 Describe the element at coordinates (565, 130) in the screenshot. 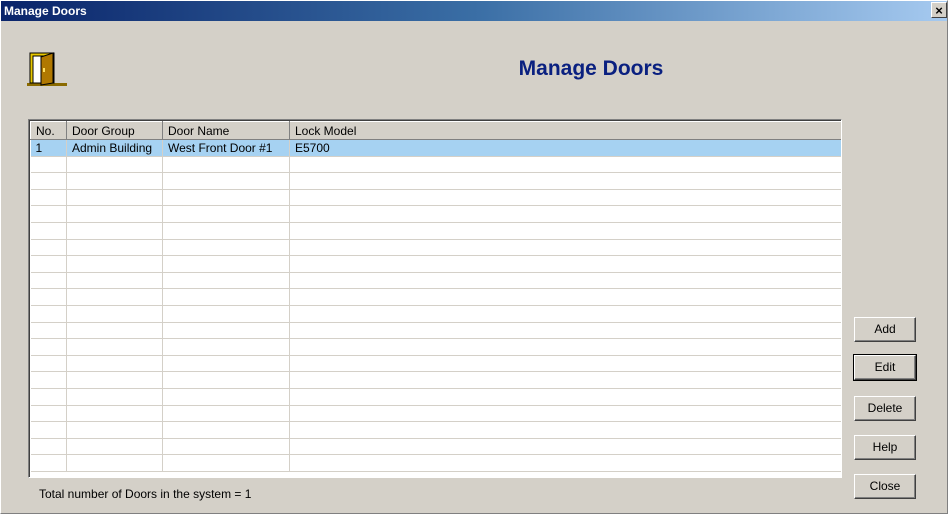

I see `column-header-lock-model: Lock Model` at that location.